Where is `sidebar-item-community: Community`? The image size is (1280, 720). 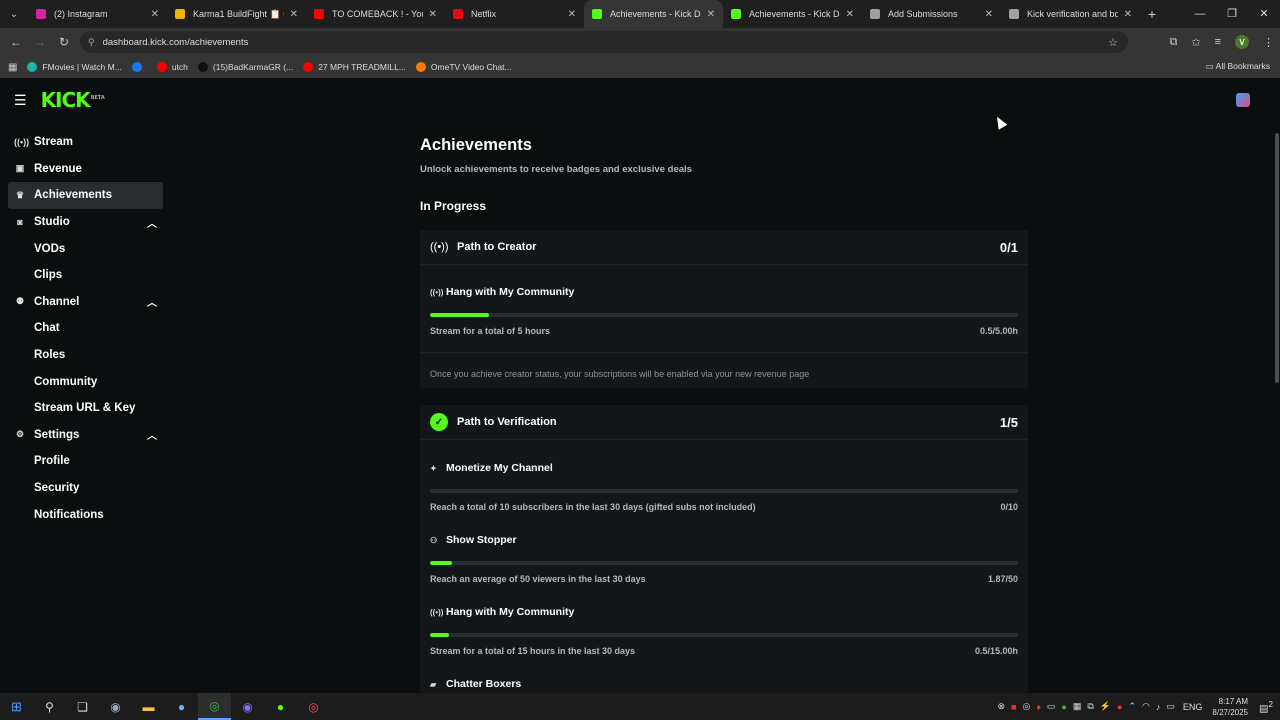
sidebar-item-community: Community is located at coordinates (85, 381).